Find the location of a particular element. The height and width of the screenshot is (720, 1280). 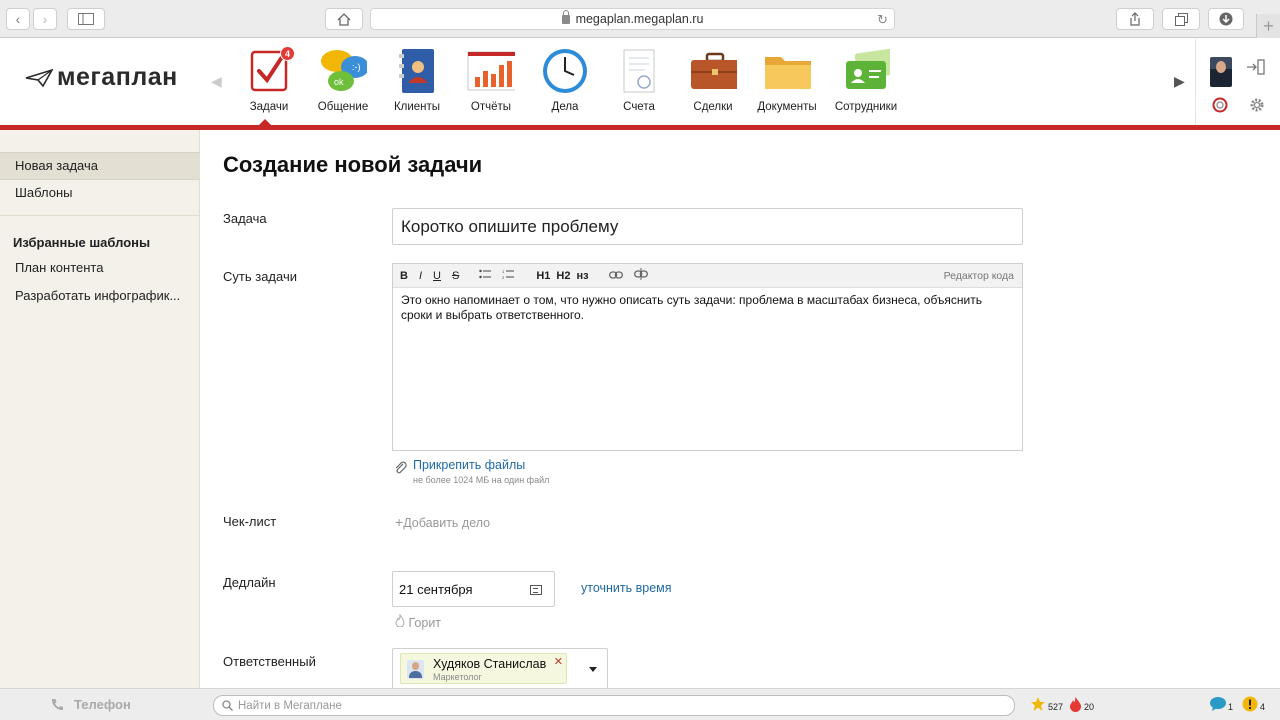

back-button: ‹ is located at coordinates (18, 19).